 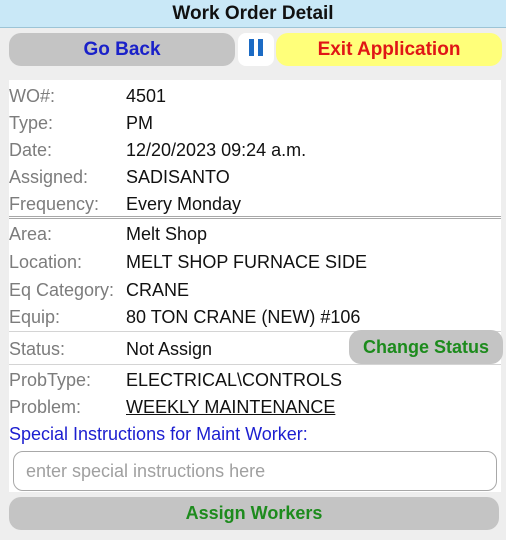 What do you see at coordinates (216, 149) in the screenshot?
I see `date-value: 12/20/2023 09:24 a.m.` at bounding box center [216, 149].